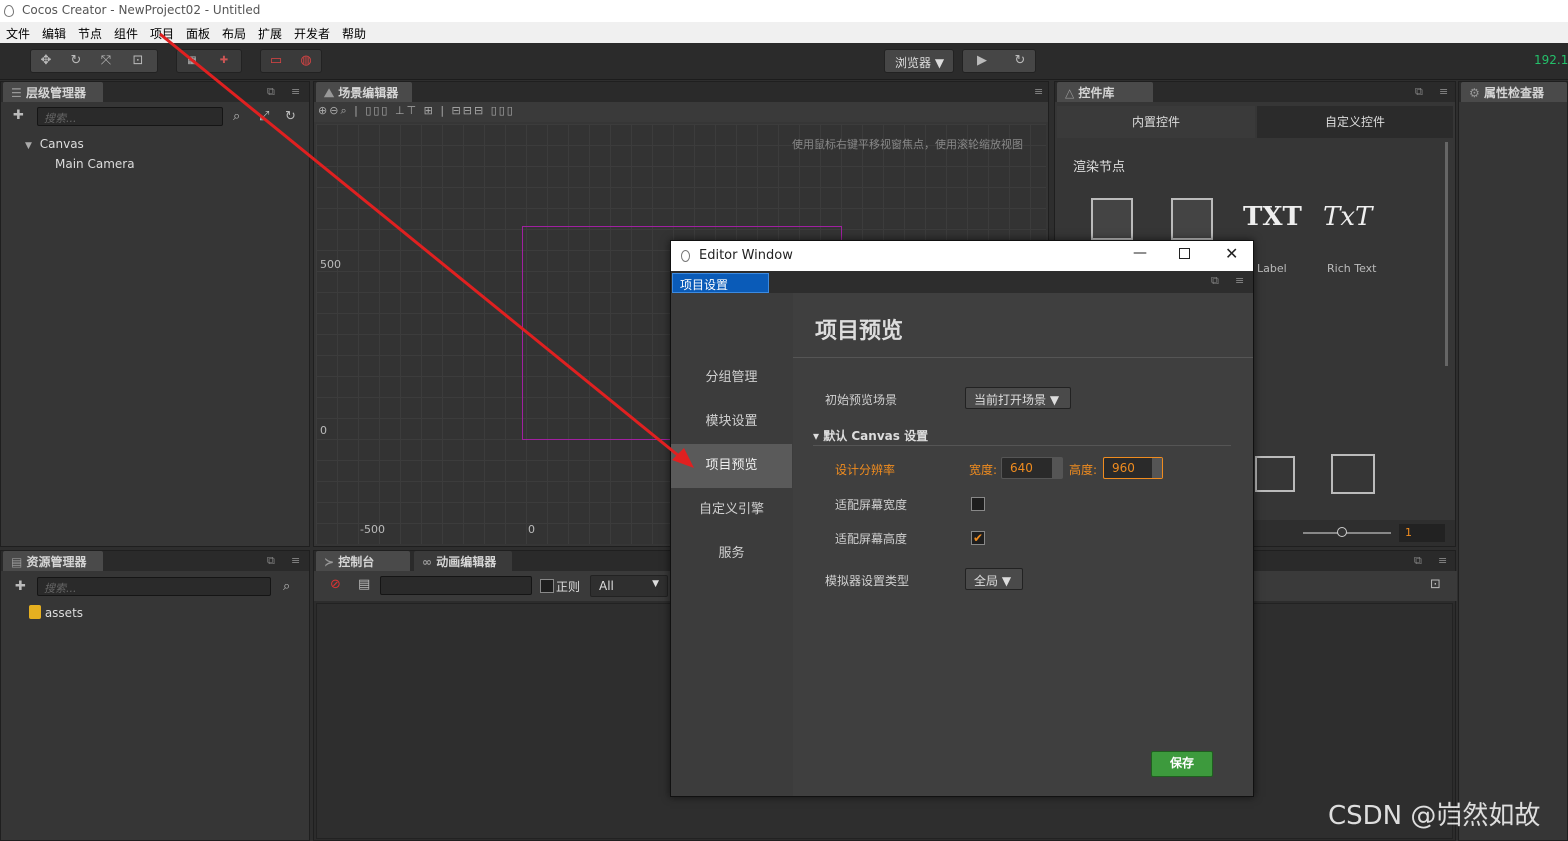  Describe the element at coordinates (1434, 816) in the screenshot. I see `watermark: CSDN @岿然如故` at that location.